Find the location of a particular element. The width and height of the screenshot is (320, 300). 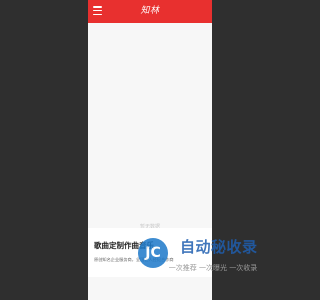

bottom-info-panel: 歌曲定制作曲音乐 原创知名企业服务商，全国艺人经纪合作商 is located at coordinates (150, 252).